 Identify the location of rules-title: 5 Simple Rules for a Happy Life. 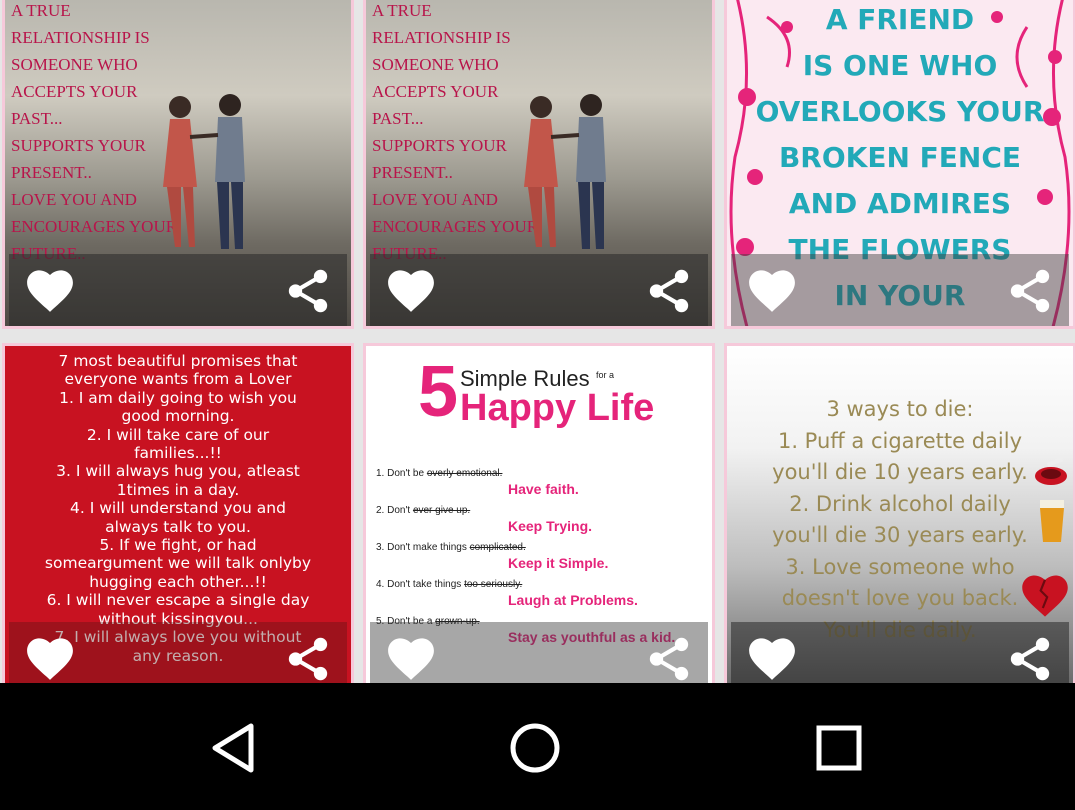
(548, 396).